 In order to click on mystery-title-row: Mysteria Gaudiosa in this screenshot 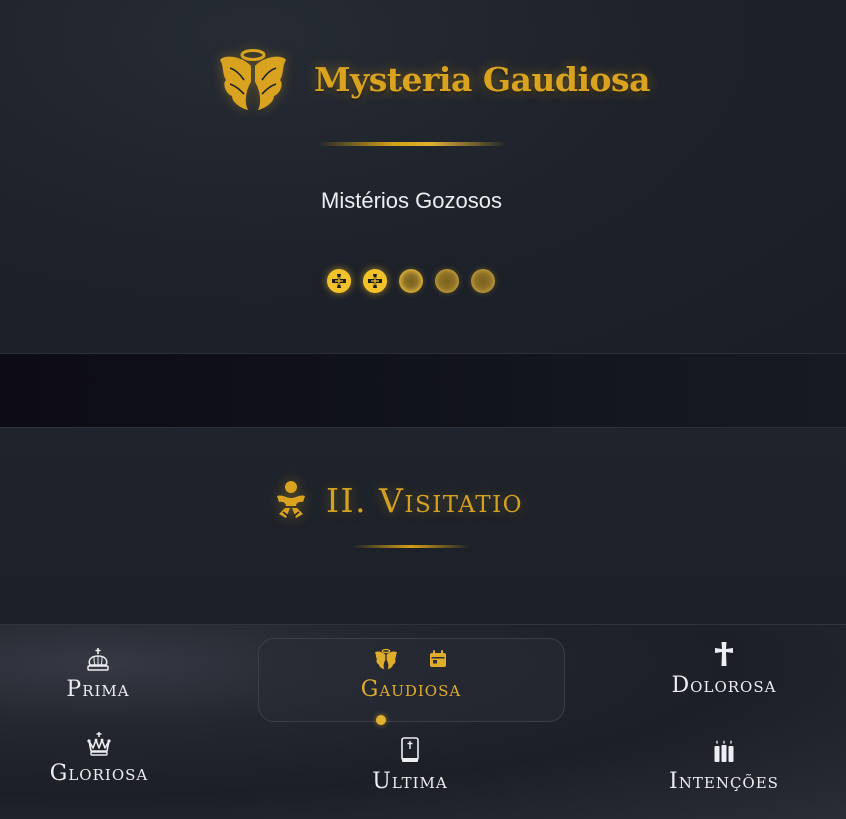, I will do `click(434, 79)`.